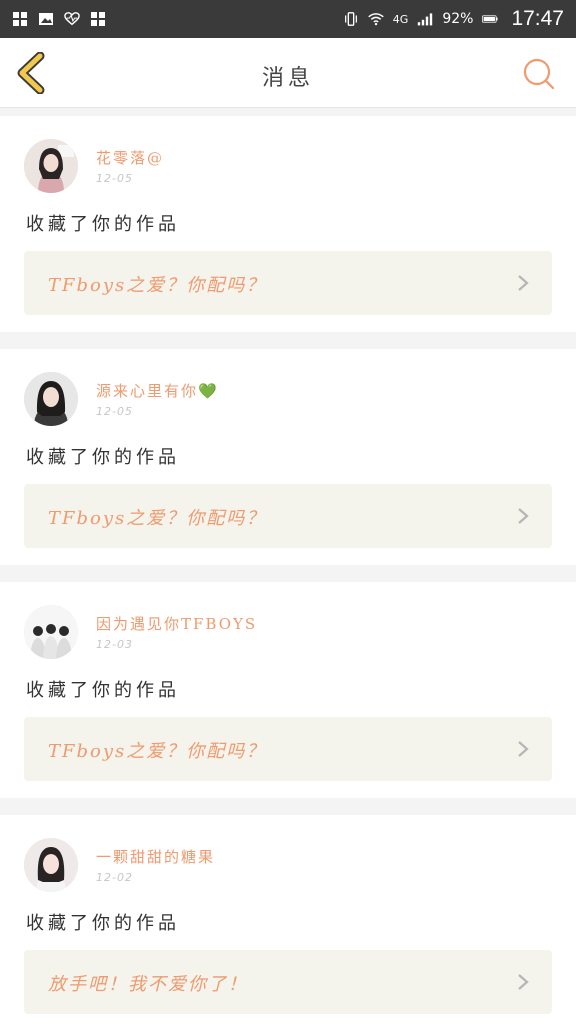 The height and width of the screenshot is (1024, 576). I want to click on notification-icons, so click(59, 19).